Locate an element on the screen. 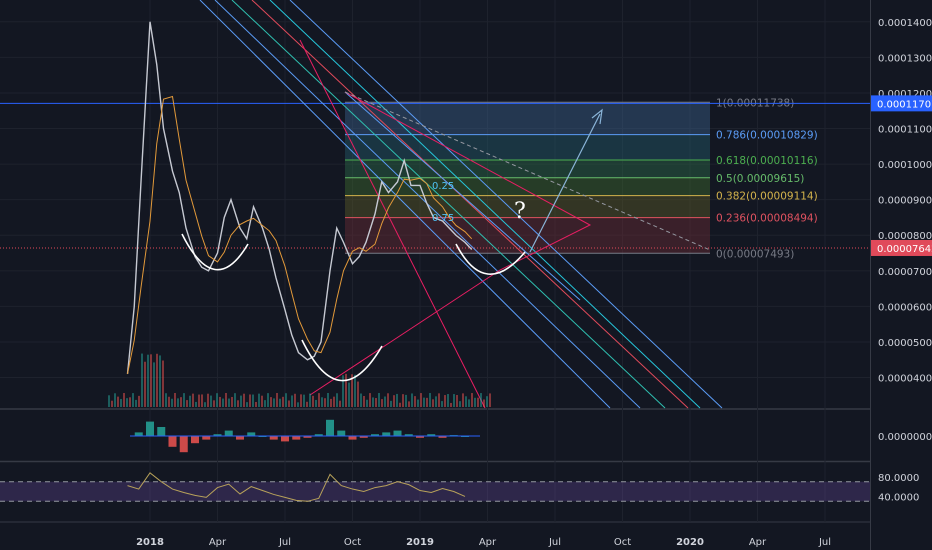 The width and height of the screenshot is (932, 550). fib-zone is located at coordinates (527, 186).